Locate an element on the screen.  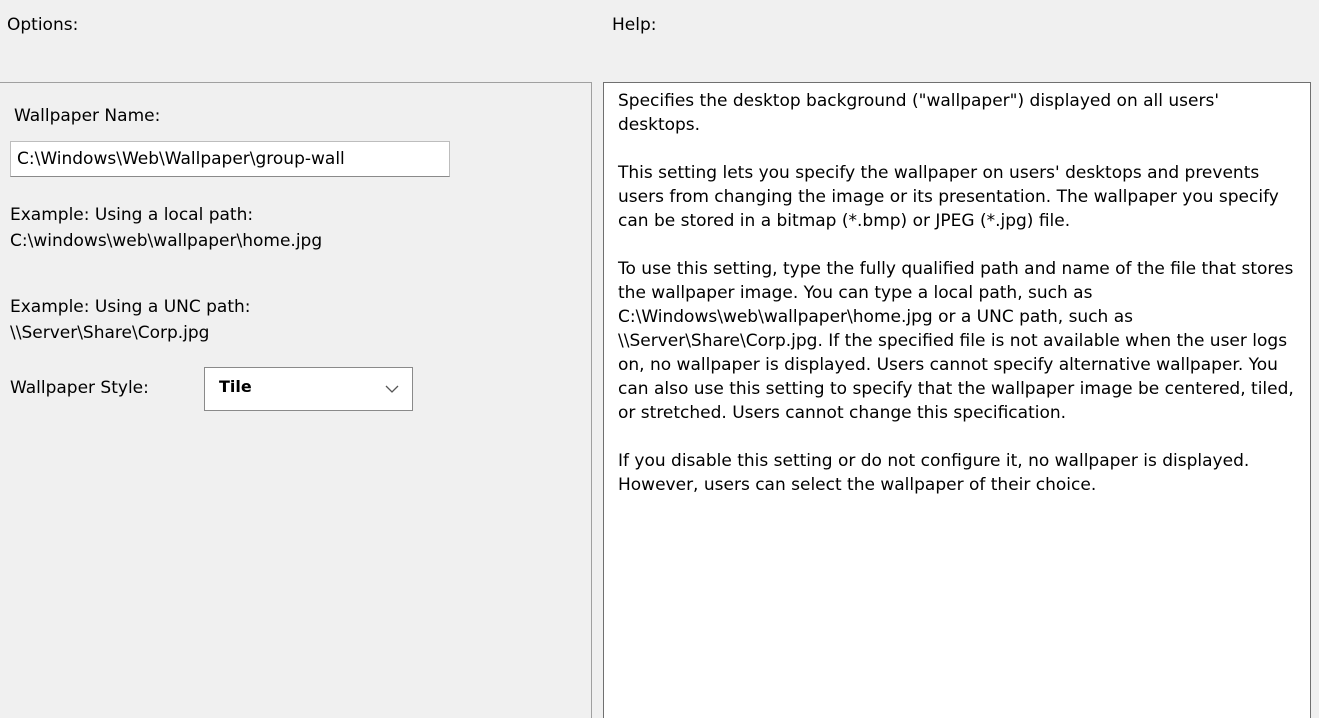
wallpaper-style-select: Tile is located at coordinates (308, 389).